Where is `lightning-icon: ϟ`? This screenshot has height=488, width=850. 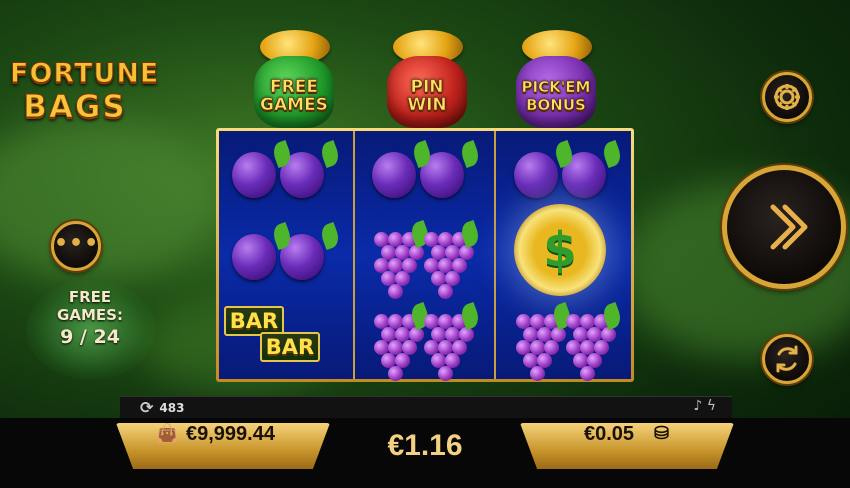 lightning-icon: ϟ is located at coordinates (711, 406).